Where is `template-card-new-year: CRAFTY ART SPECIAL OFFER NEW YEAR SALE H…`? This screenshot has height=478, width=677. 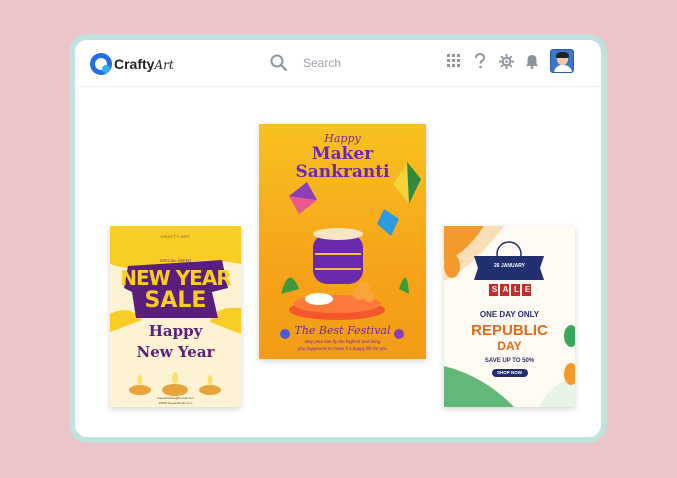
template-card-new-year: CRAFTY ART SPECIAL OFFER NEW YEAR SALE H… is located at coordinates (175, 316).